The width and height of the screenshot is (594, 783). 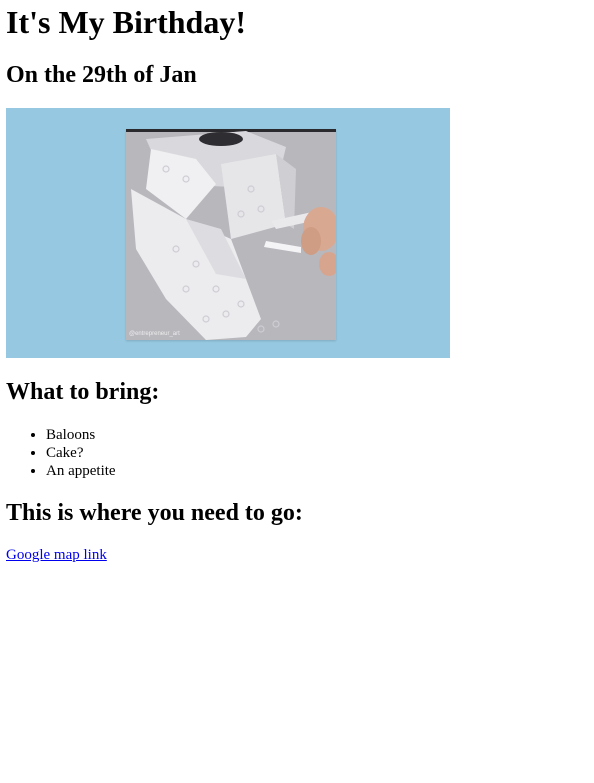 What do you see at coordinates (83, 392) in the screenshot?
I see `what-to-bring-heading: What to bring:` at bounding box center [83, 392].